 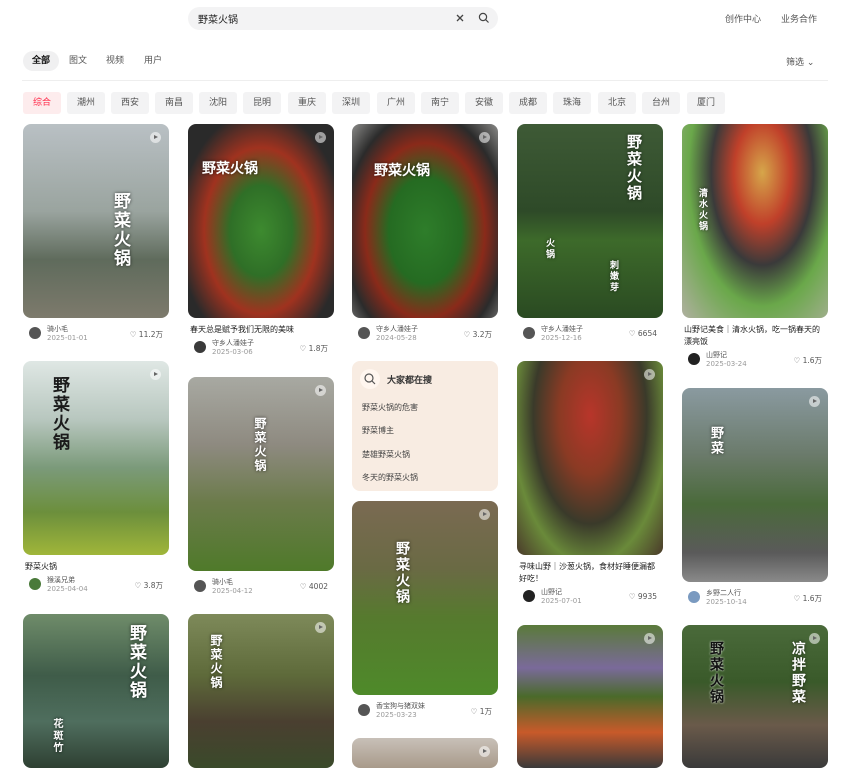 What do you see at coordinates (67, 589) in the screenshot?
I see `post-date: 2025-04-04` at bounding box center [67, 589].